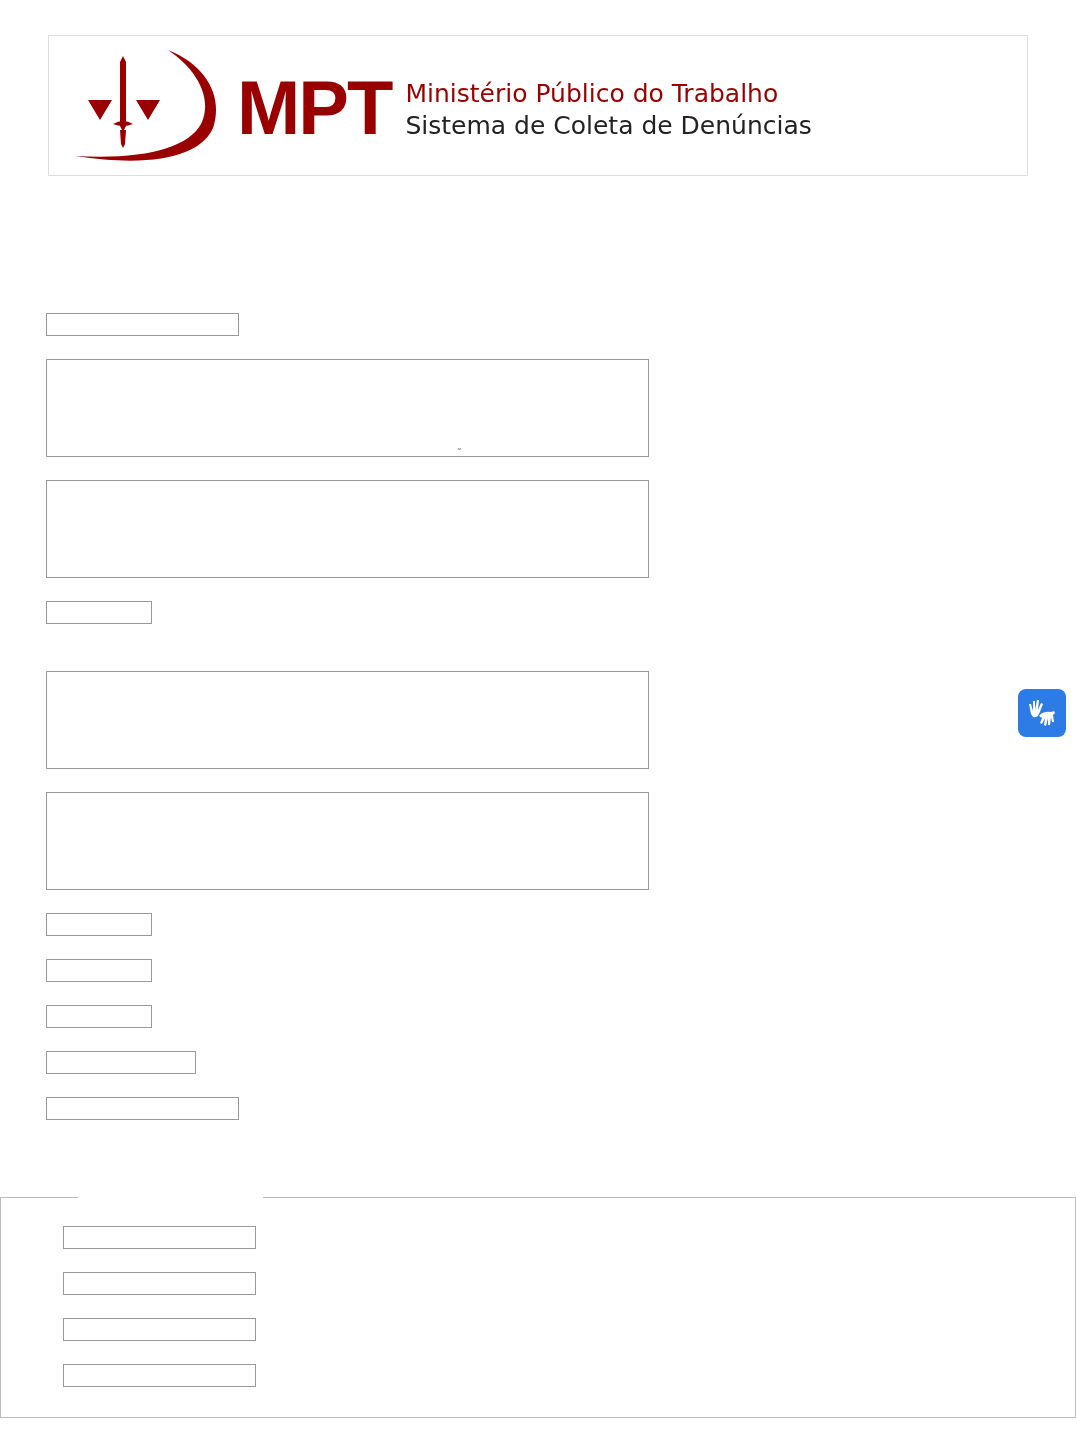 This screenshot has height=1434, width=1076. I want to click on organization-title: Ministério Público do Trabalho, so click(592, 93).